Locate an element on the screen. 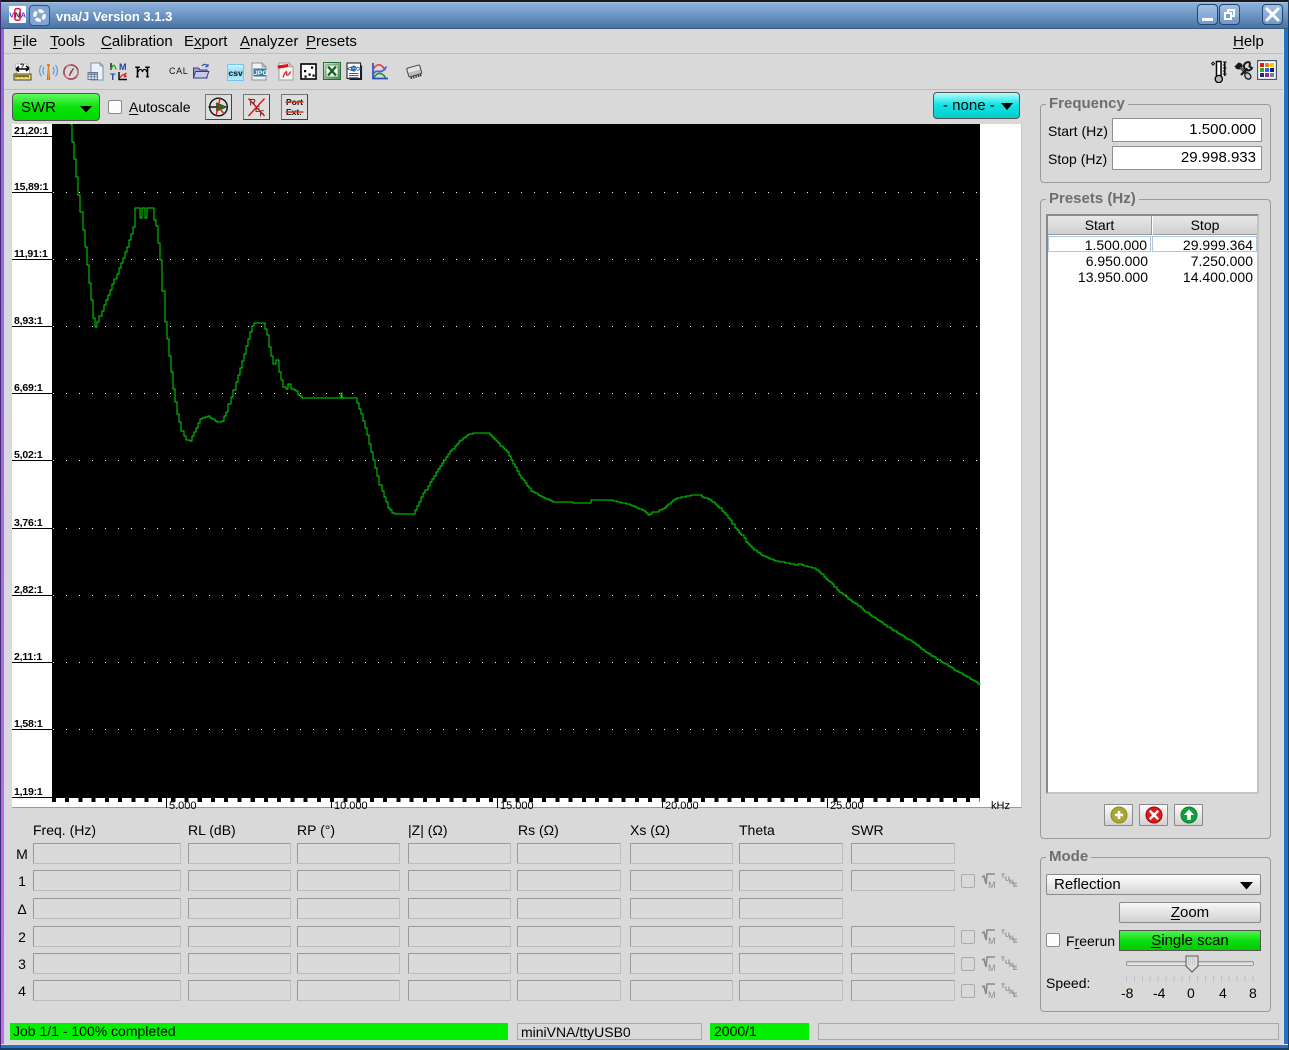 This screenshot has width=1289, height=1050. svg-text: V is located at coordinates (11, 15).